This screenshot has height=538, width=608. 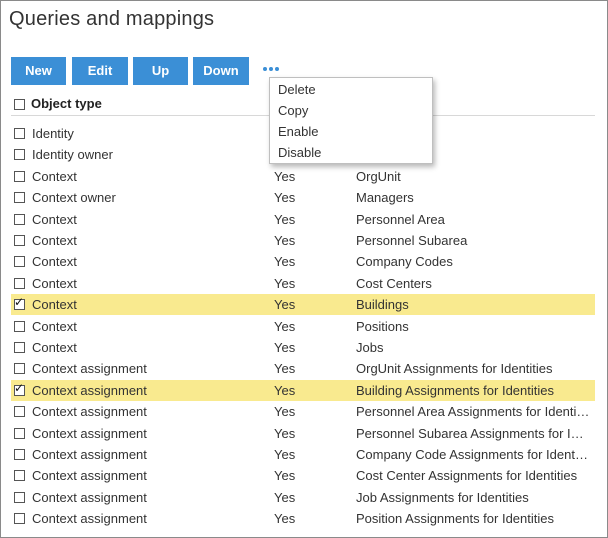 What do you see at coordinates (382, 305) in the screenshot?
I see `name-cell: Buildings` at bounding box center [382, 305].